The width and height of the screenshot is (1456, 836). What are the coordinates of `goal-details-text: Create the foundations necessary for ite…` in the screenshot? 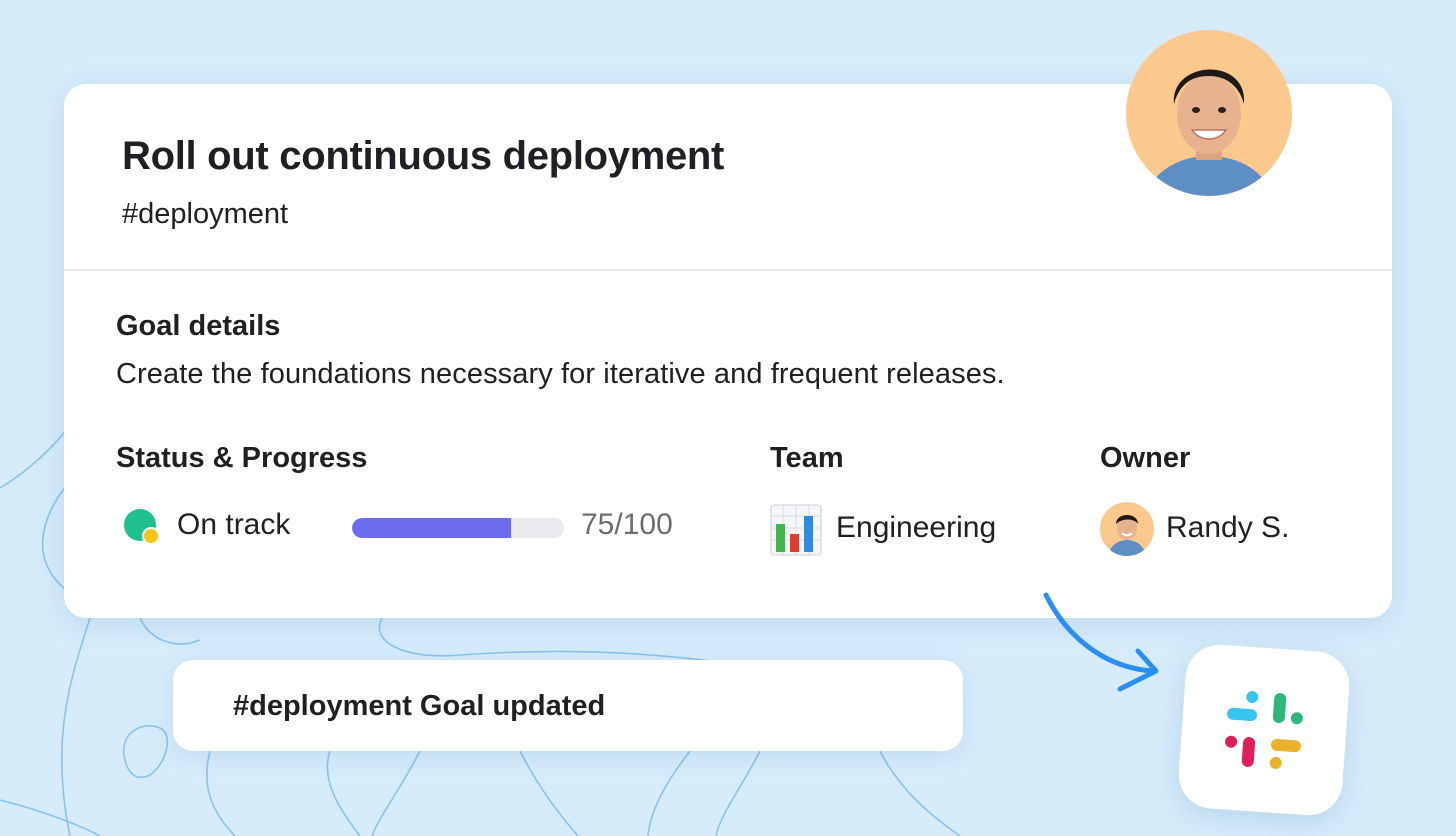 It's located at (560, 374).